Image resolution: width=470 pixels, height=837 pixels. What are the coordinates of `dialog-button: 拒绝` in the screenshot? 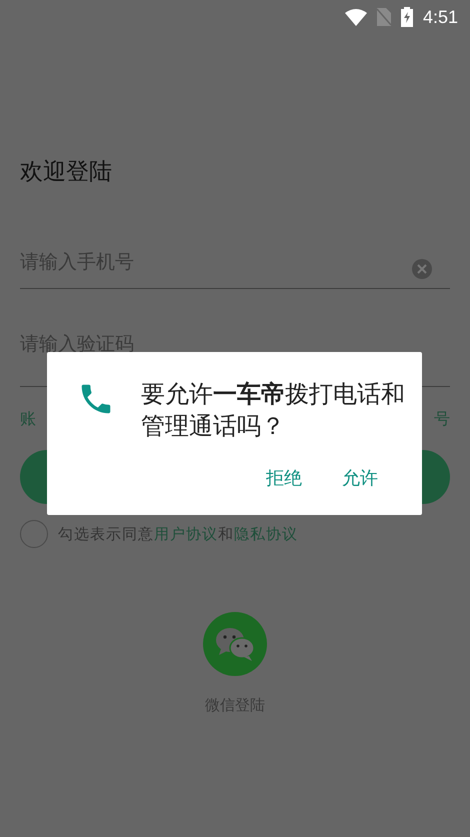 It's located at (284, 478).